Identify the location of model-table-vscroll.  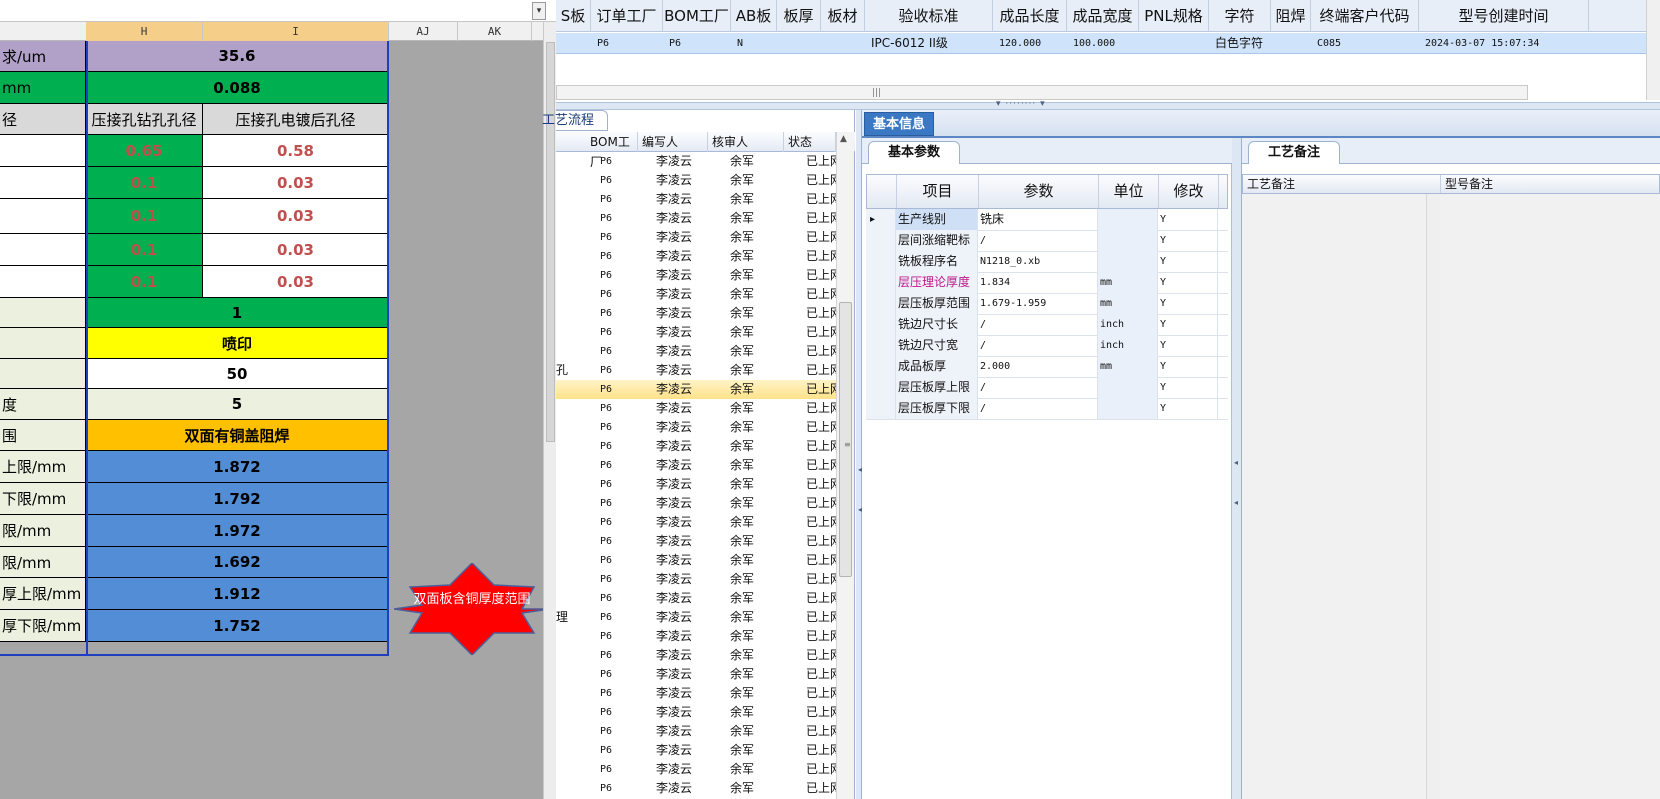
(1653, 50).